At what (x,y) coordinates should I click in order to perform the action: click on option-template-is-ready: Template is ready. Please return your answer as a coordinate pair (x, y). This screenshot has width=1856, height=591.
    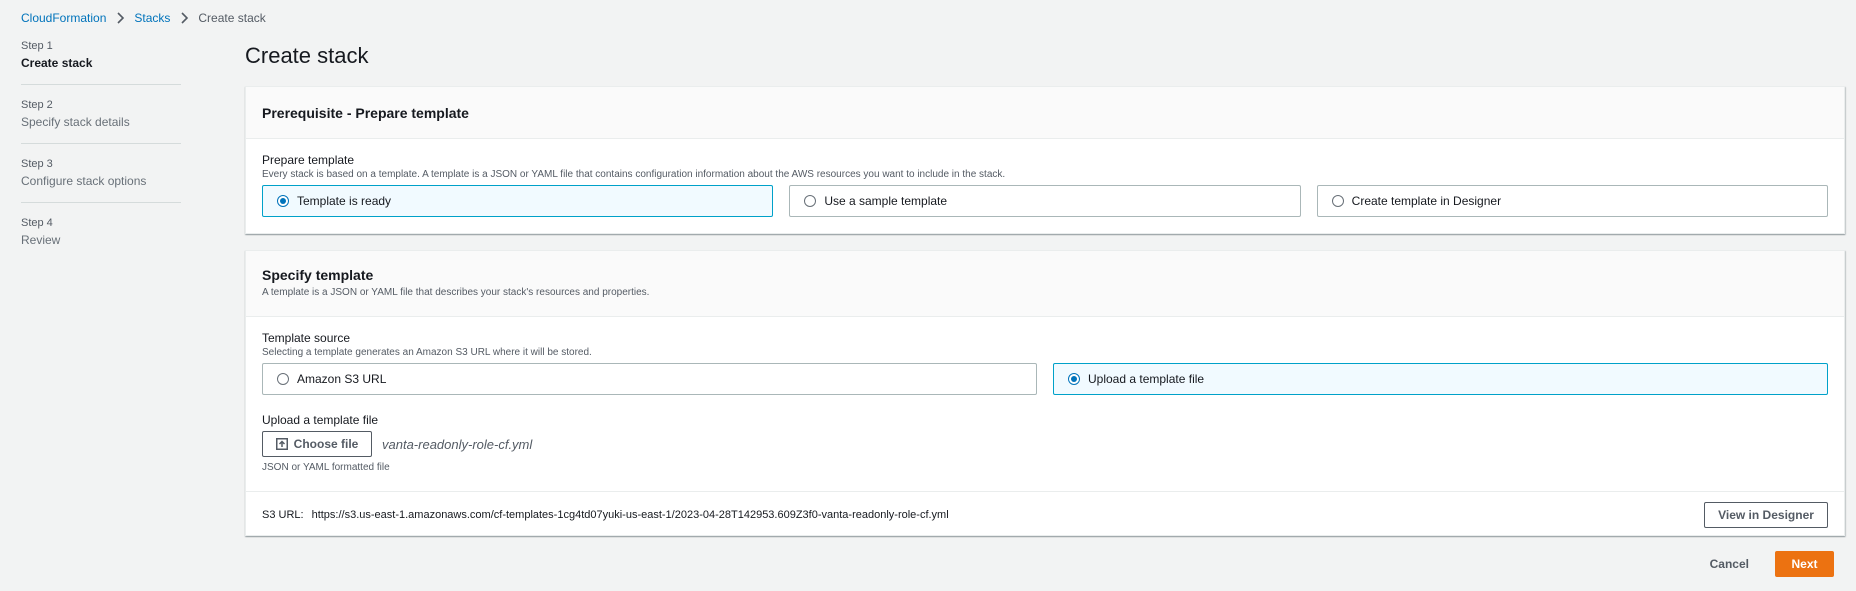
    Looking at the image, I should click on (518, 201).